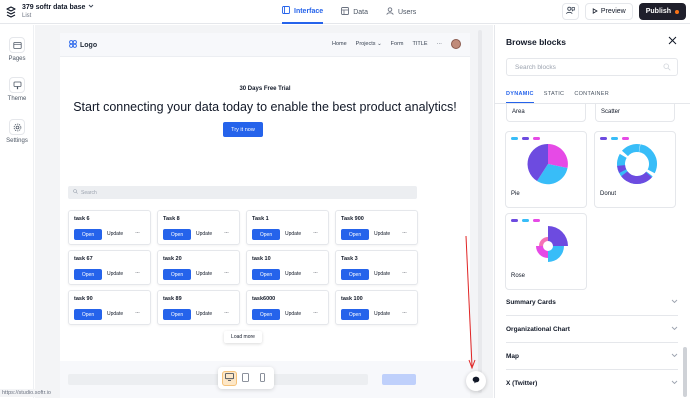  What do you see at coordinates (83, 45) in the screenshot?
I see `site-logo: Logo` at bounding box center [83, 45].